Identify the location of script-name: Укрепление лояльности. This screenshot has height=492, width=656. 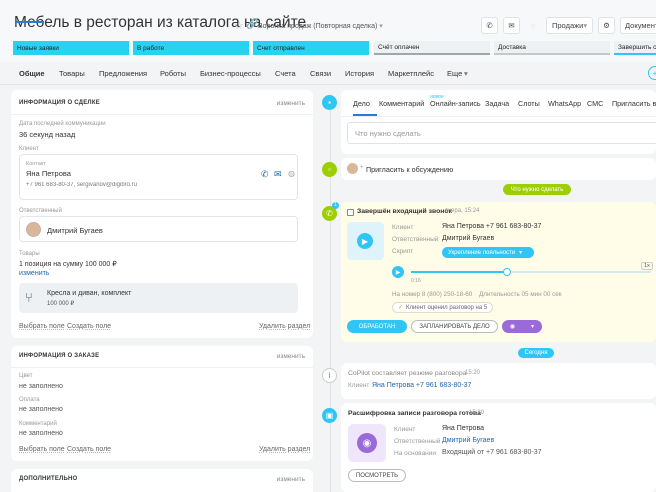
(482, 252).